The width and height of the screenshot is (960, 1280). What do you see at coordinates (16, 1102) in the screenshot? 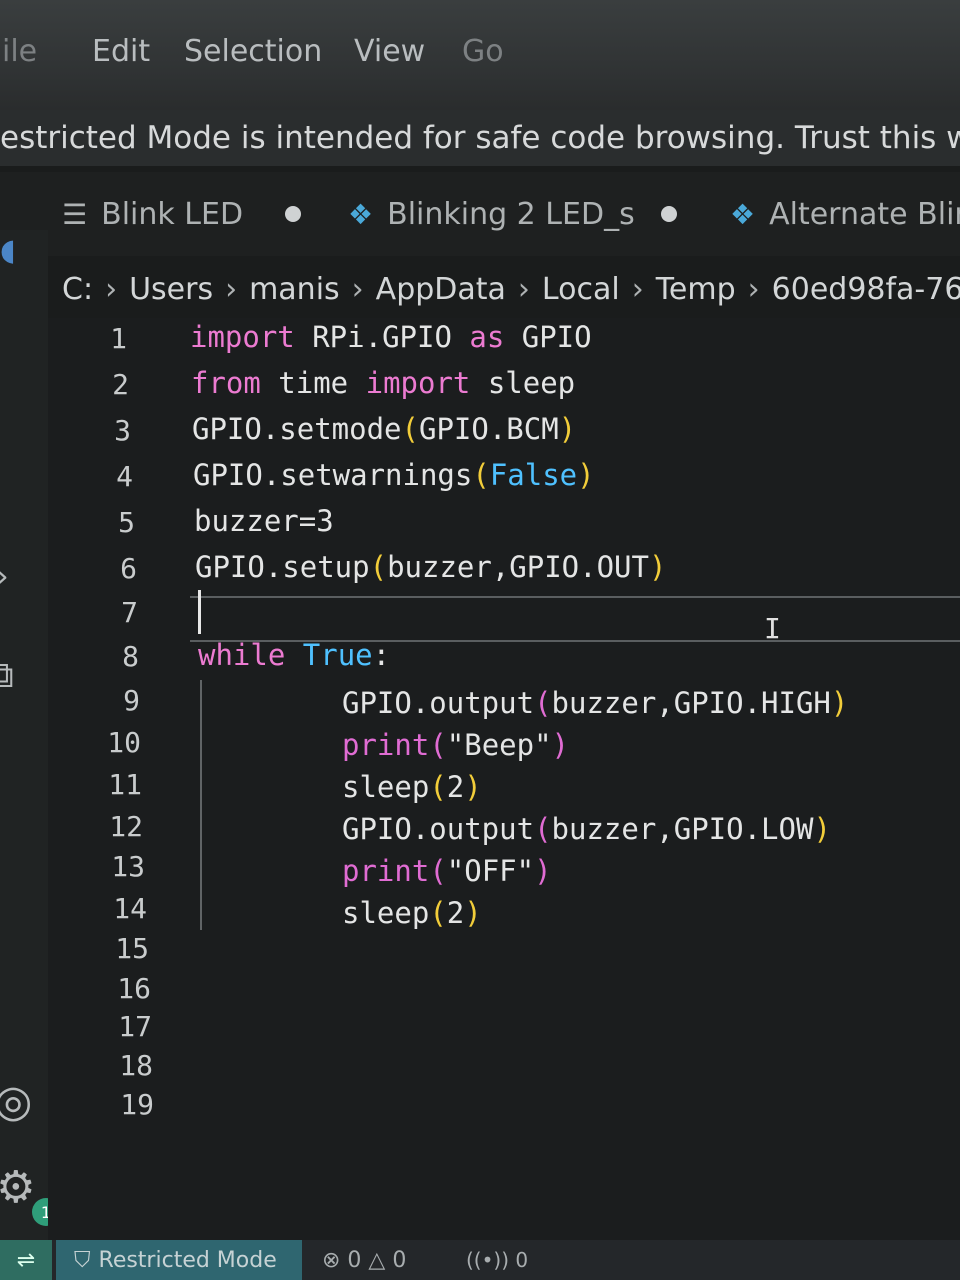
I see `account-icon: ◎` at bounding box center [16, 1102].